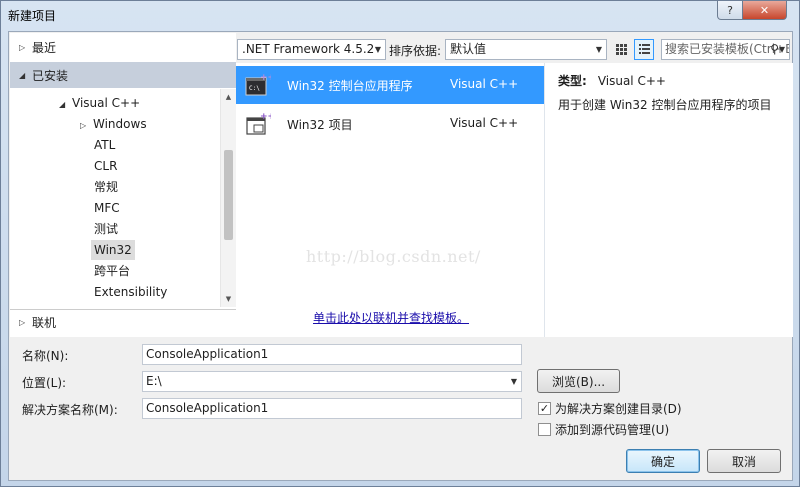  Describe the element at coordinates (665, 105) in the screenshot. I see `template-description-text: 用于创建 Win32 控制台应用程序的项目` at that location.